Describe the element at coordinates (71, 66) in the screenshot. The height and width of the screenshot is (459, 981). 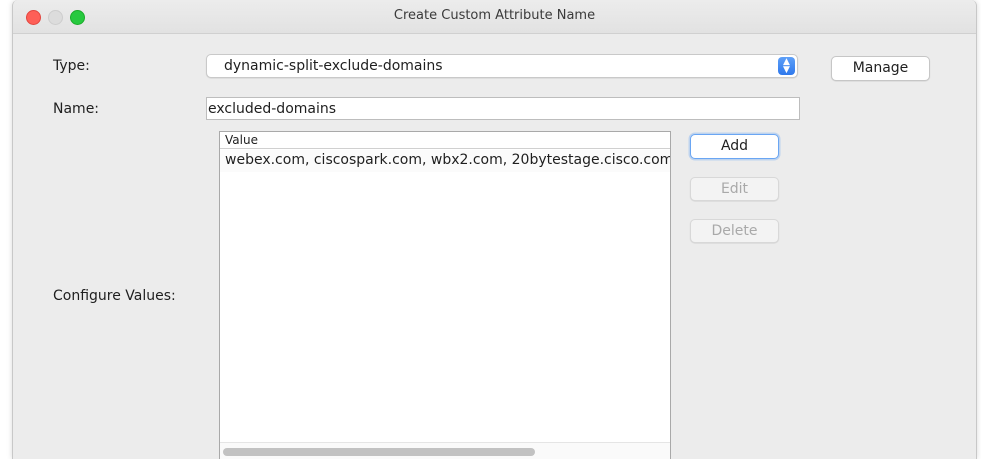
I see `type-label: Type:` at that location.